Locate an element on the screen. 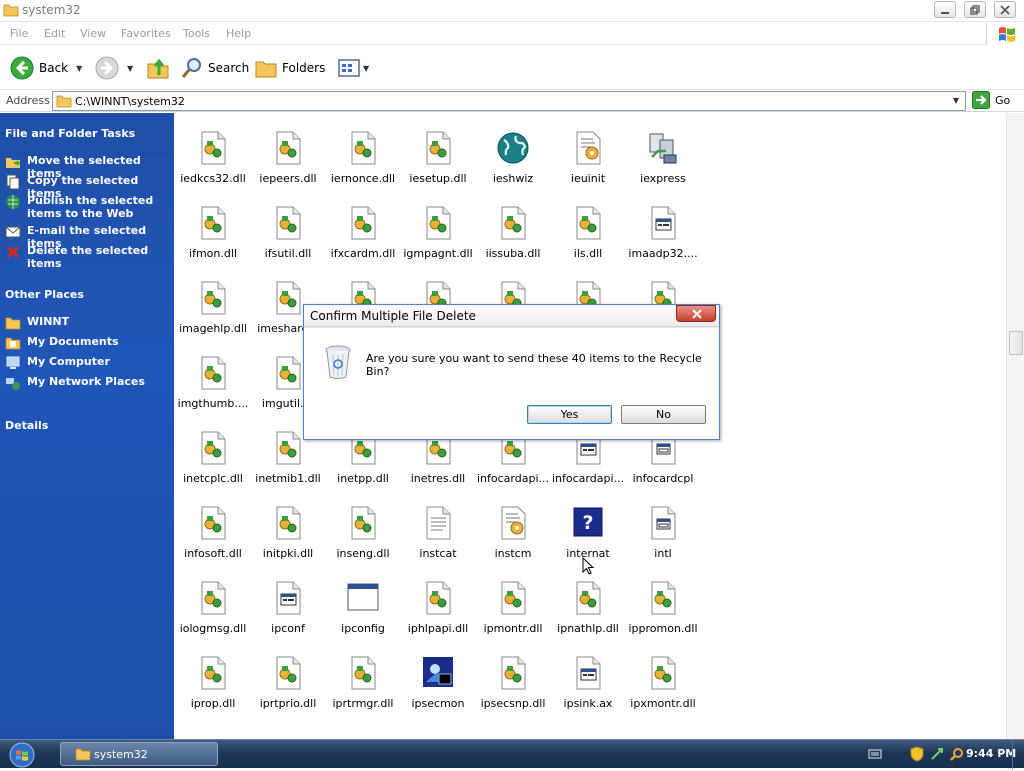 Image resolution: width=1024 pixels, height=771 pixels. menu-view: View is located at coordinates (93, 33).